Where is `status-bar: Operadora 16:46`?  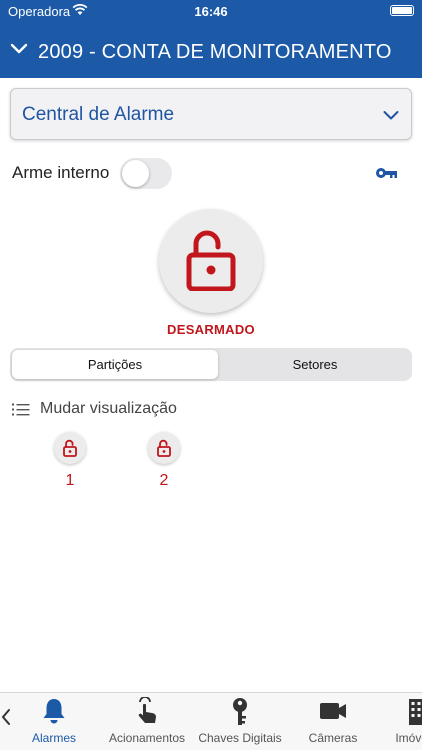
status-bar: Operadora 16:46 is located at coordinates (211, 12).